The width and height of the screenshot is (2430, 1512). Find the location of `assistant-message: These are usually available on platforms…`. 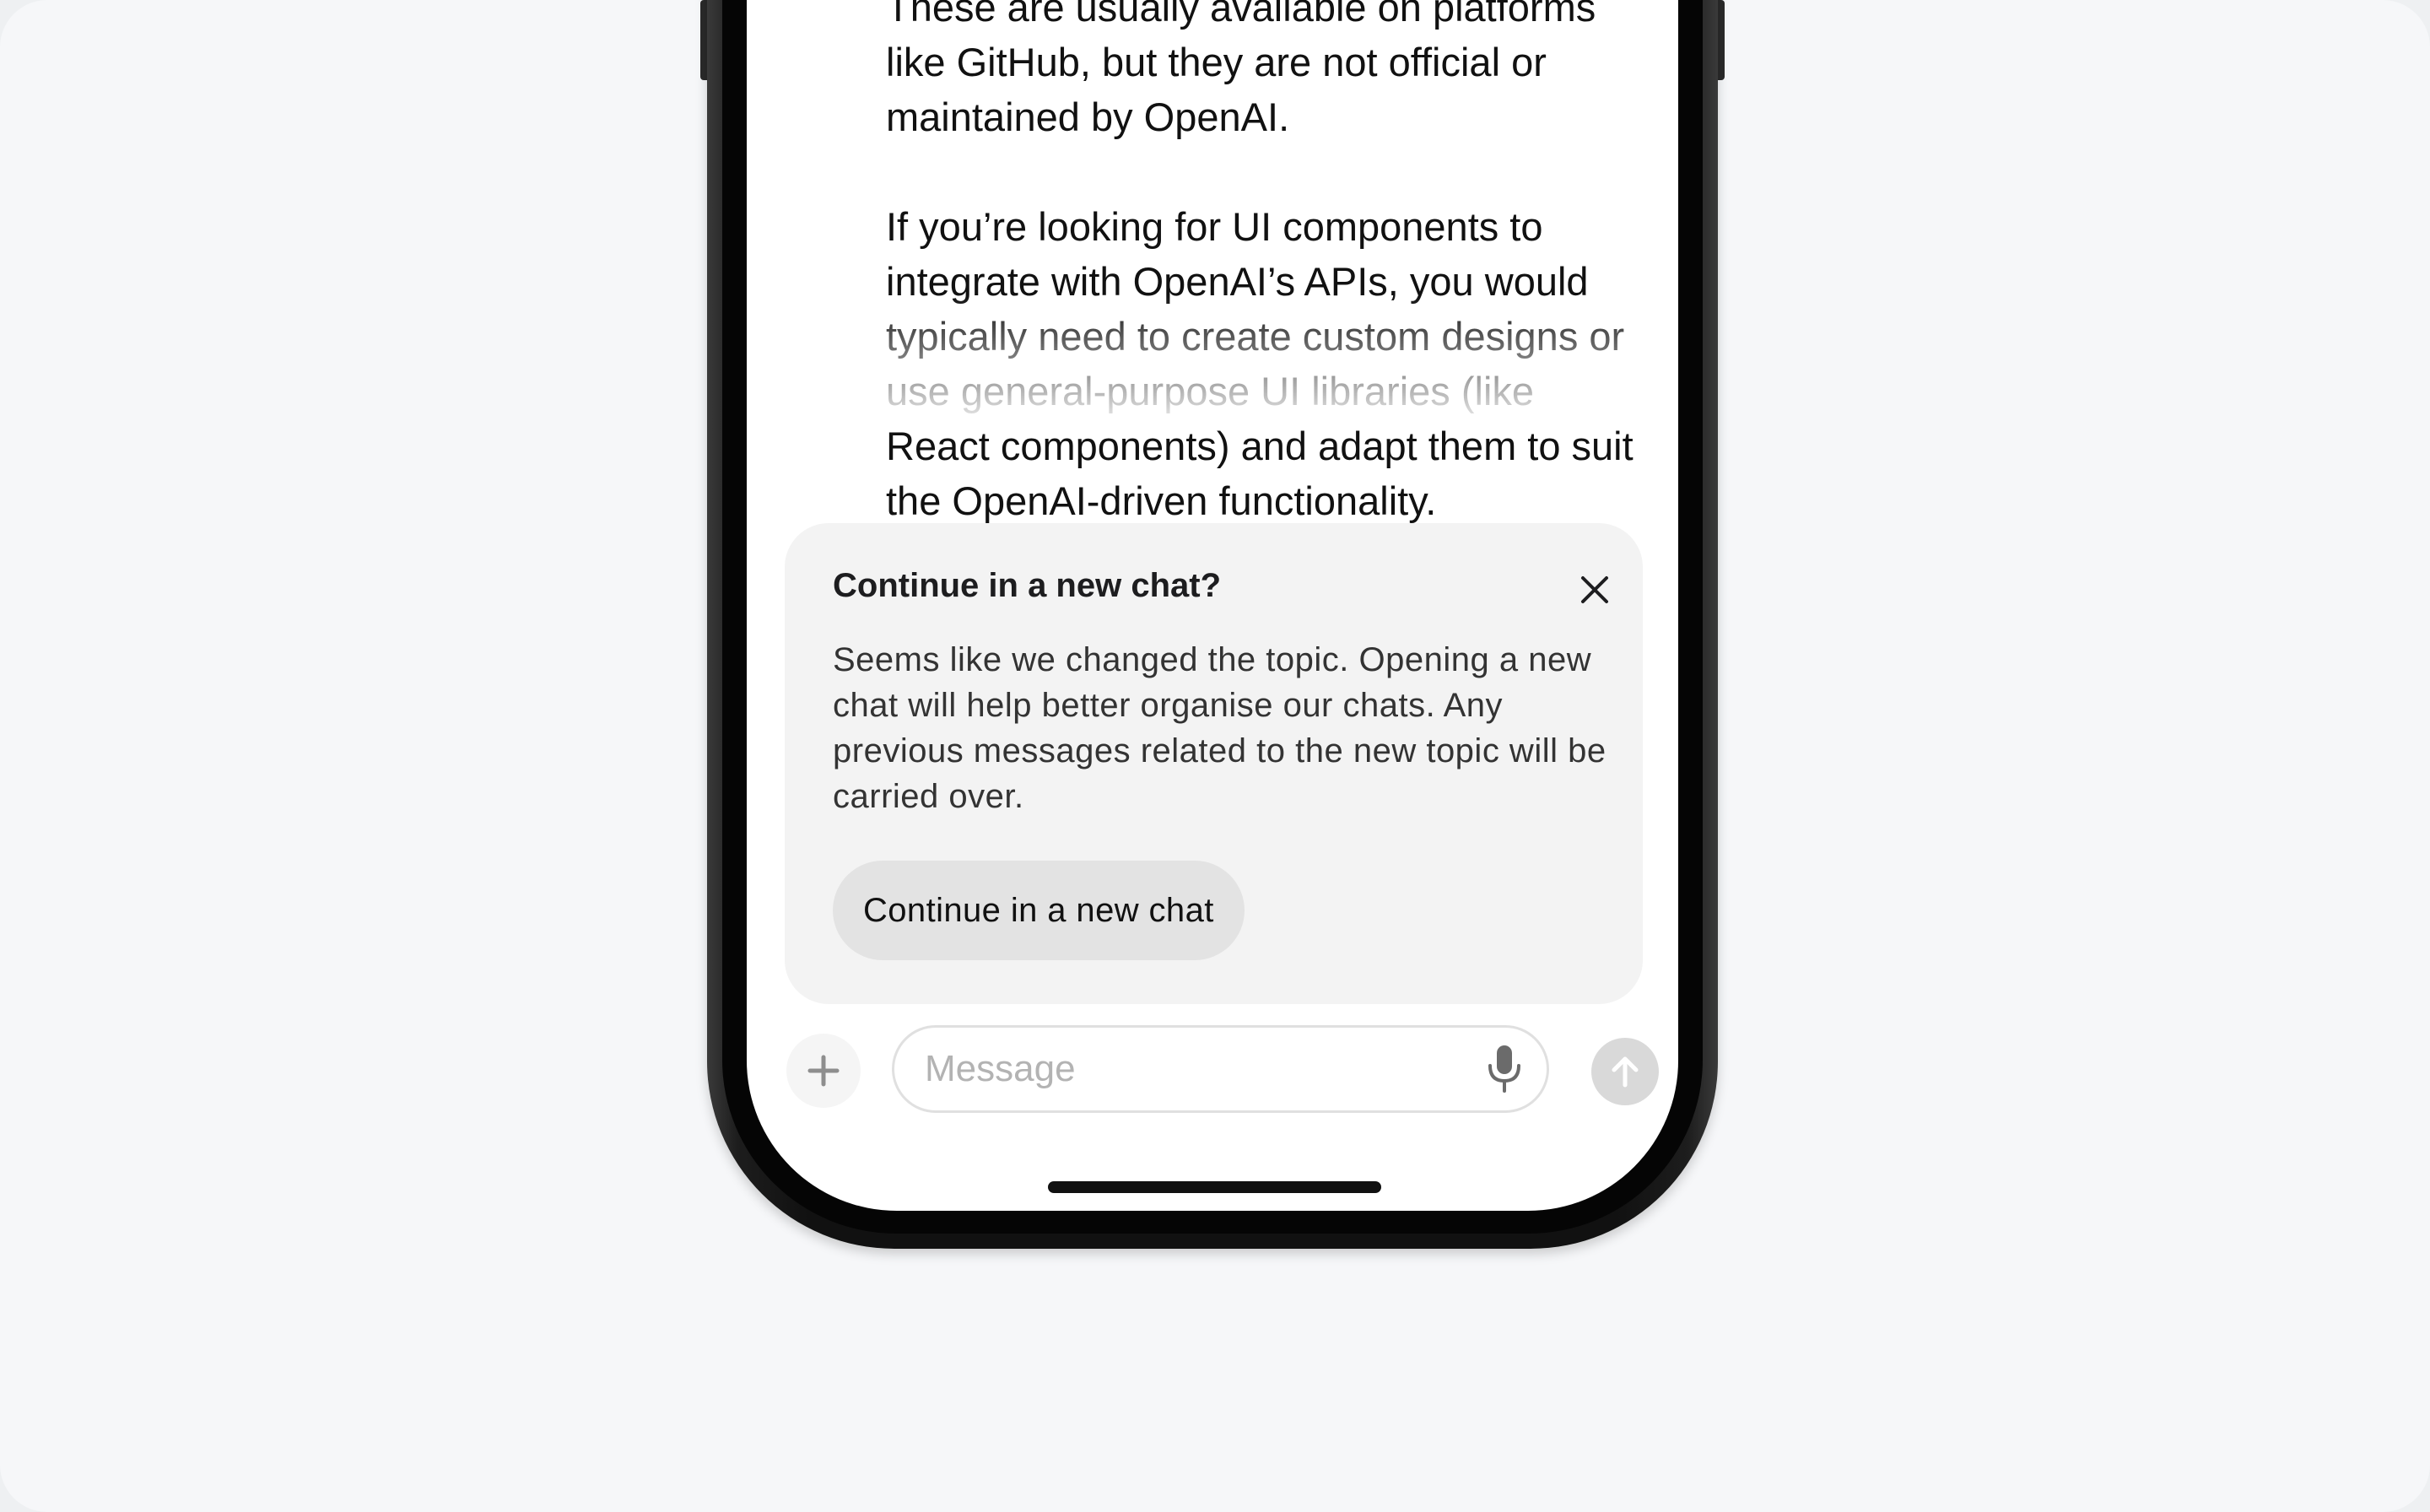

assistant-message: These are usually available on platforms… is located at coordinates (1265, 264).